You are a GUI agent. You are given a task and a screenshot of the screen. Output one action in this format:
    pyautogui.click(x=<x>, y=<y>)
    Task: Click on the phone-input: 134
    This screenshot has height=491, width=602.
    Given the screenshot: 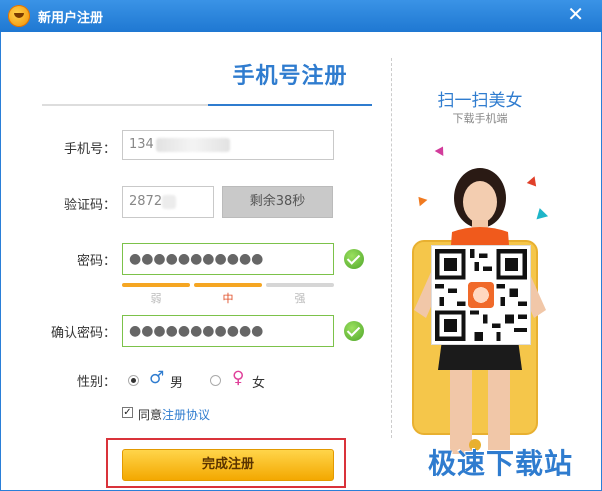 What is the action you would take?
    pyautogui.click(x=228, y=145)
    